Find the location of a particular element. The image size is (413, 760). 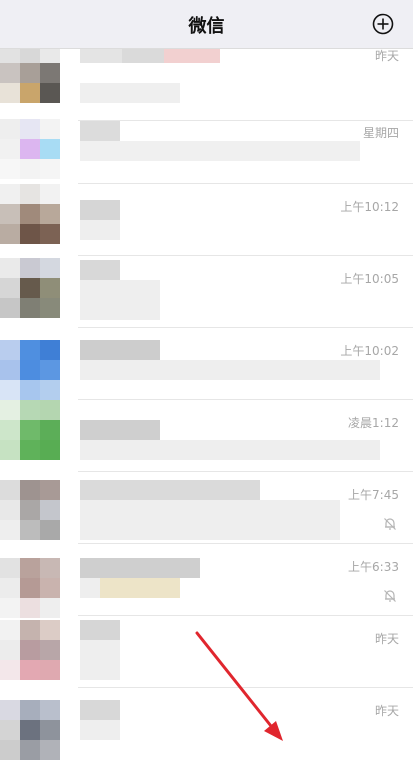

chat-row: 上午10:02 is located at coordinates (206, 364).